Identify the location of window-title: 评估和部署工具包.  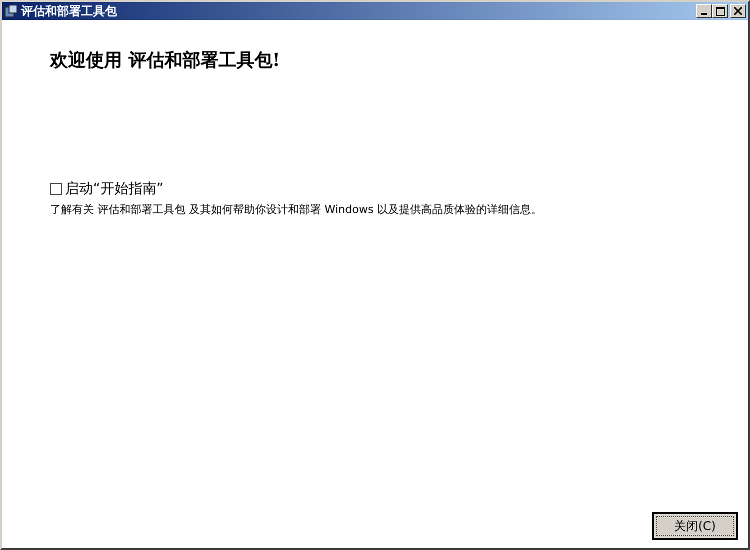
(69, 11).